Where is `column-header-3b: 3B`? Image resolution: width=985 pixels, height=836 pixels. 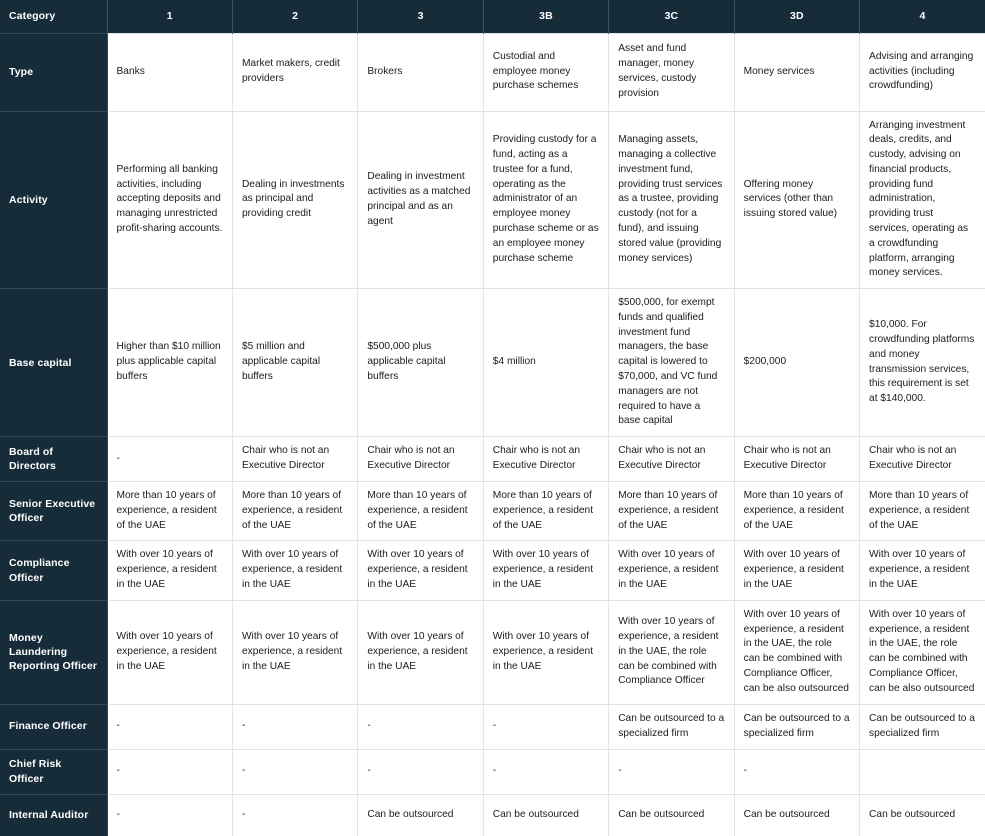 column-header-3b: 3B is located at coordinates (546, 16).